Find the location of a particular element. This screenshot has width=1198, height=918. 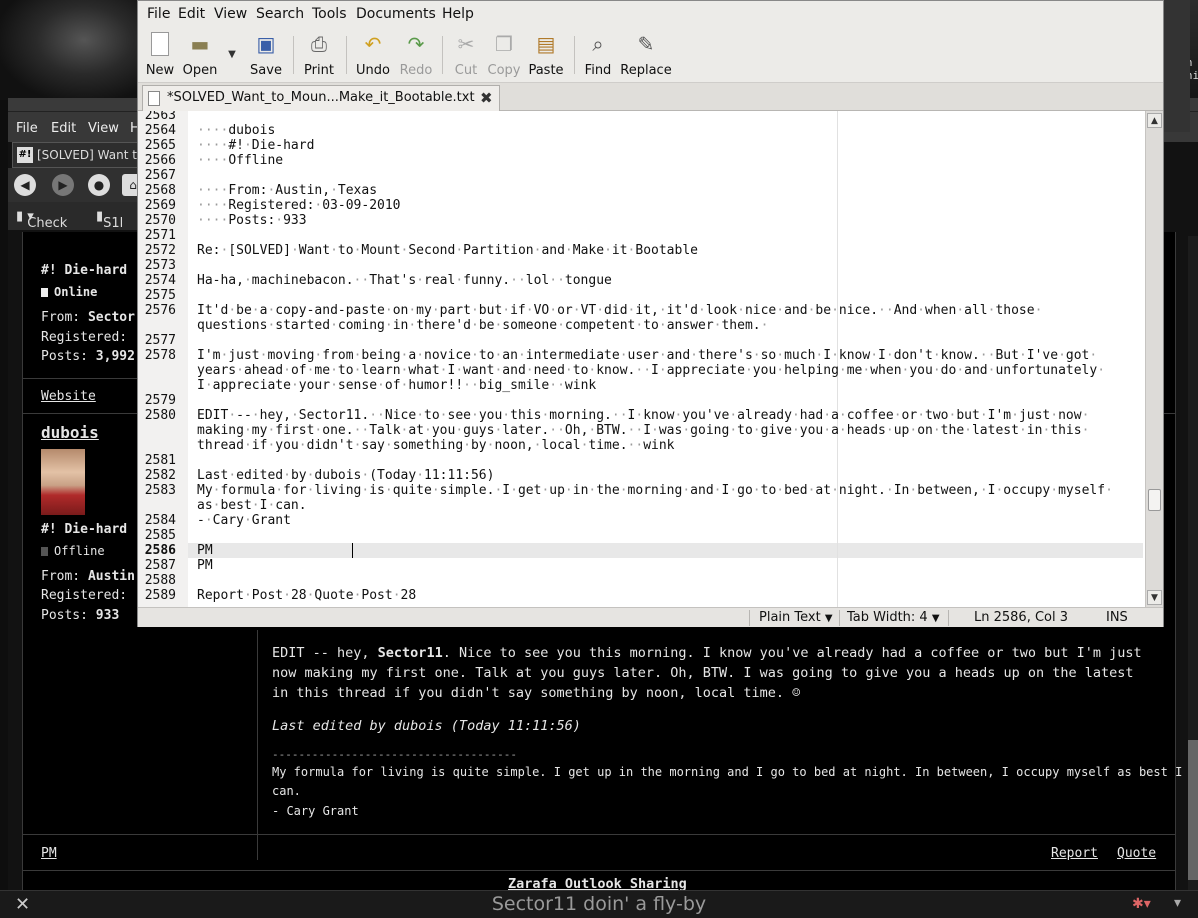

redo-button: ↷ Redo is located at coordinates (416, 55).